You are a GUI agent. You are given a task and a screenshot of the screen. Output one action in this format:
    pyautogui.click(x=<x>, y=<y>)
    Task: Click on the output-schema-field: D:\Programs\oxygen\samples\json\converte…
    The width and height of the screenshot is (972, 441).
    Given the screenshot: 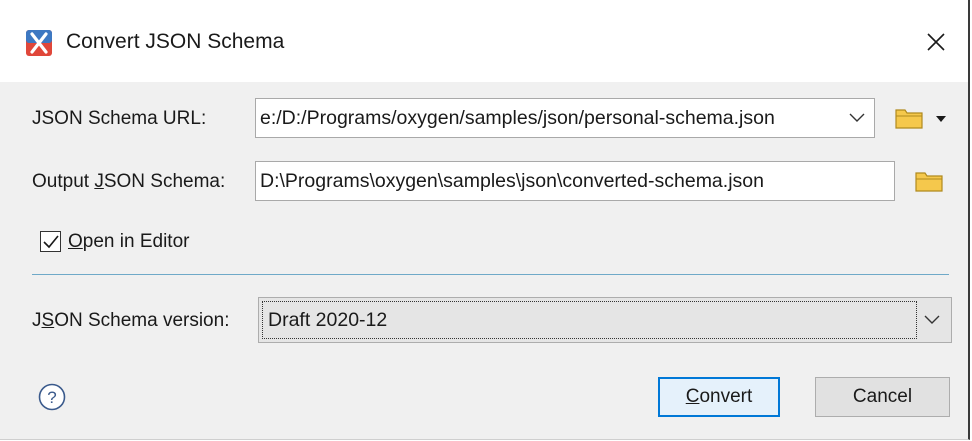 What is the action you would take?
    pyautogui.click(x=575, y=181)
    